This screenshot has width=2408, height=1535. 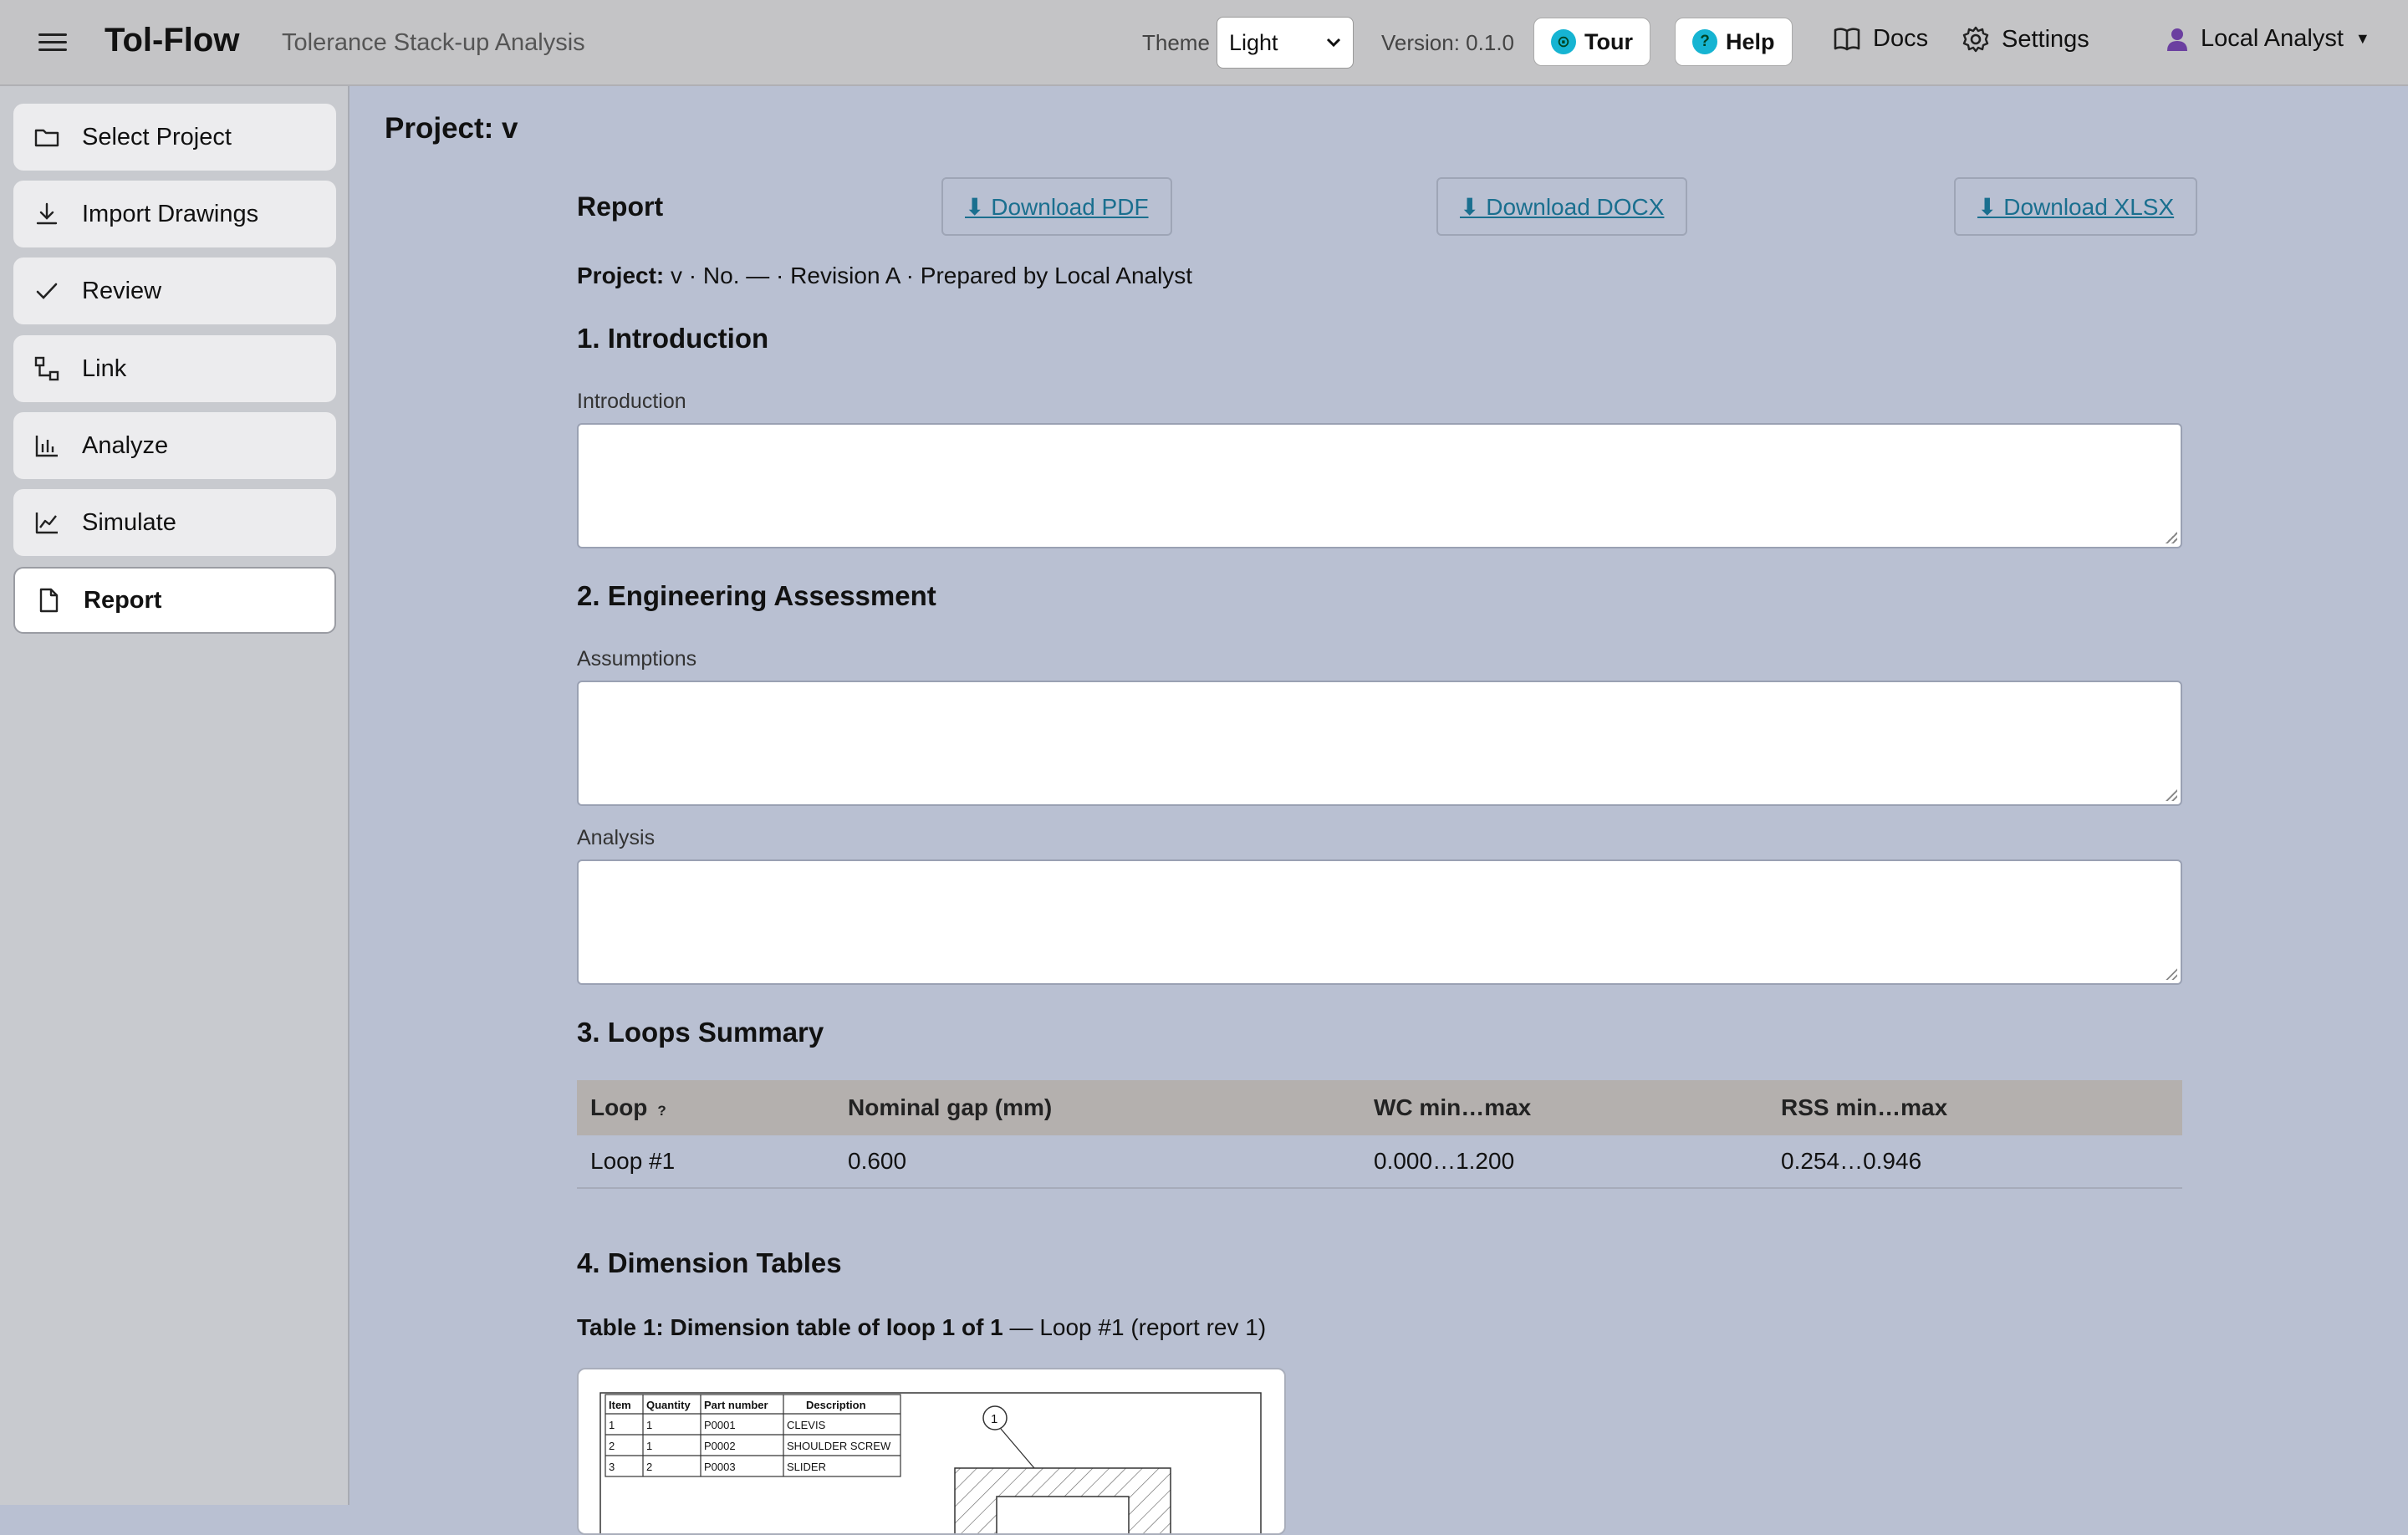 What do you see at coordinates (616, 837) in the screenshot?
I see `analysis-label: Analysis` at bounding box center [616, 837].